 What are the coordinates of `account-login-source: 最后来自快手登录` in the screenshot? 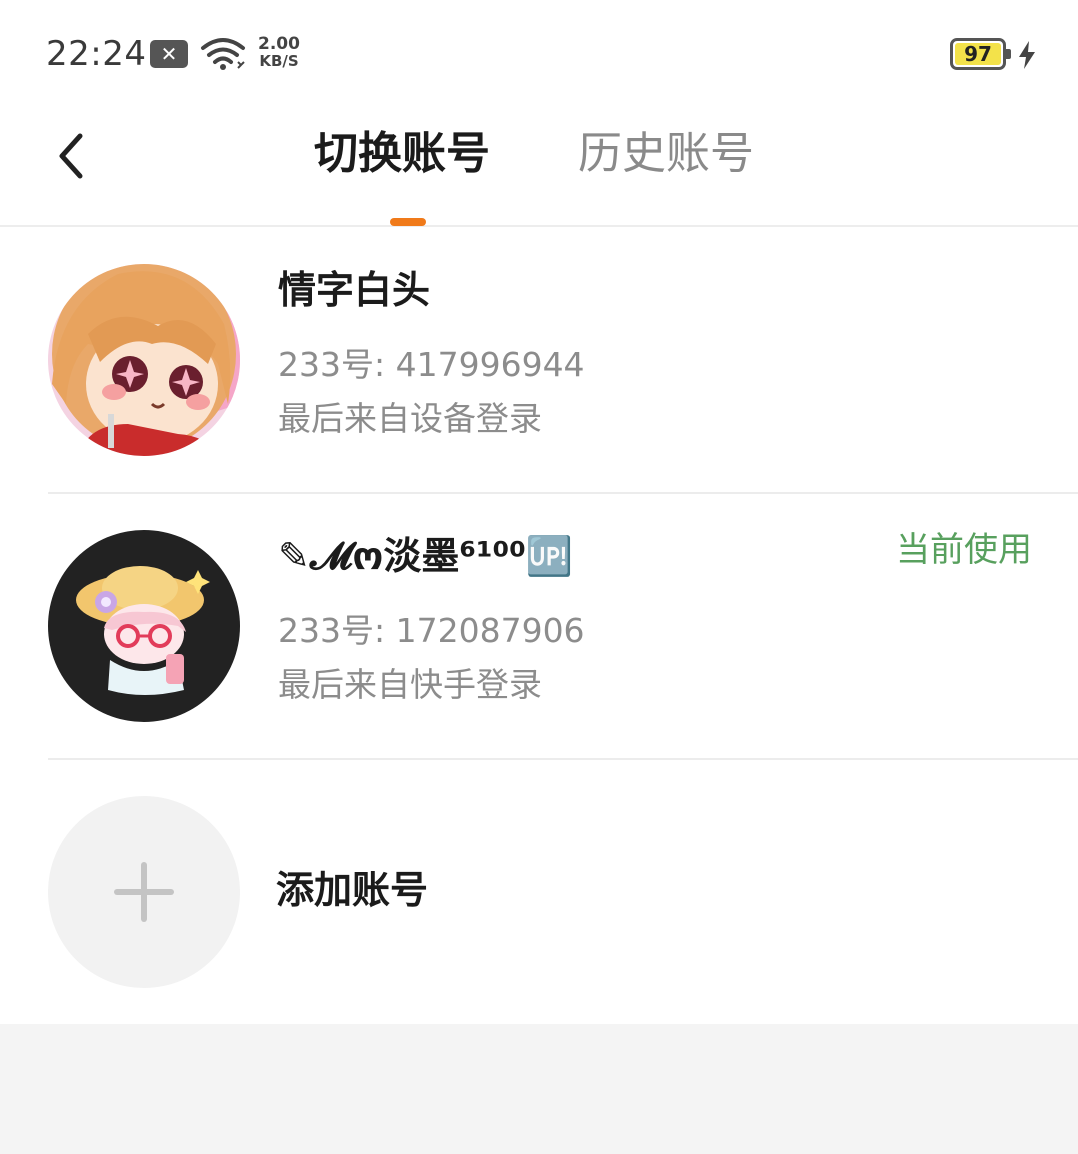 It's located at (410, 684).